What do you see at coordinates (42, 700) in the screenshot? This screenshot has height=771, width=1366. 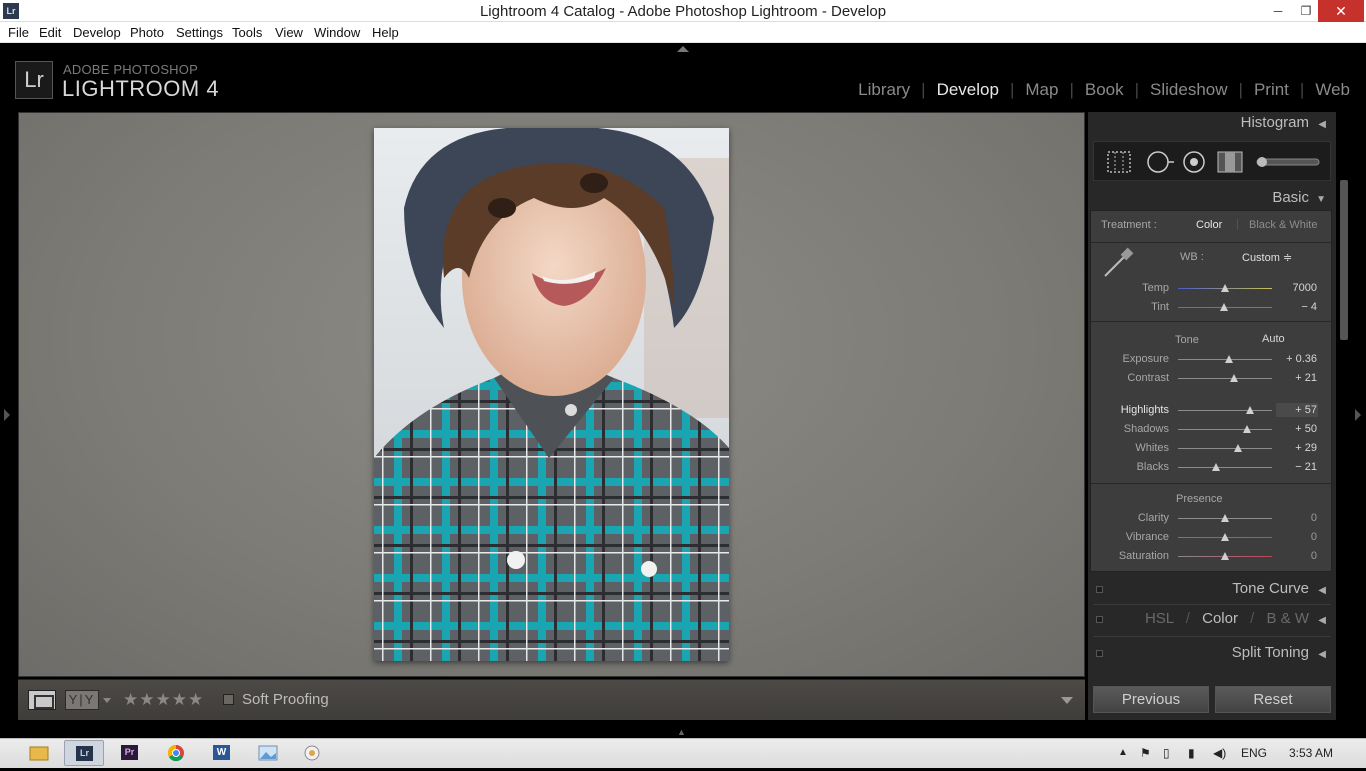 I see `loupe-view-button` at bounding box center [42, 700].